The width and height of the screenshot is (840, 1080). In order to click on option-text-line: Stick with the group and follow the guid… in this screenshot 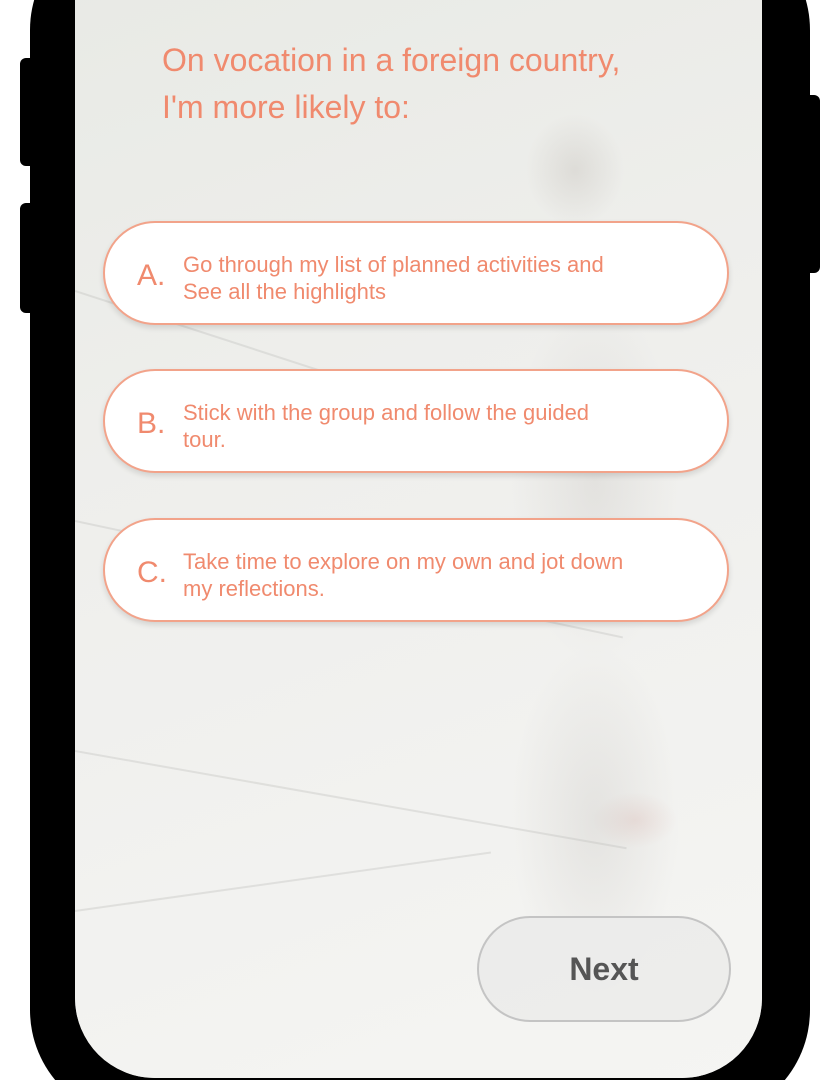, I will do `click(386, 412)`.